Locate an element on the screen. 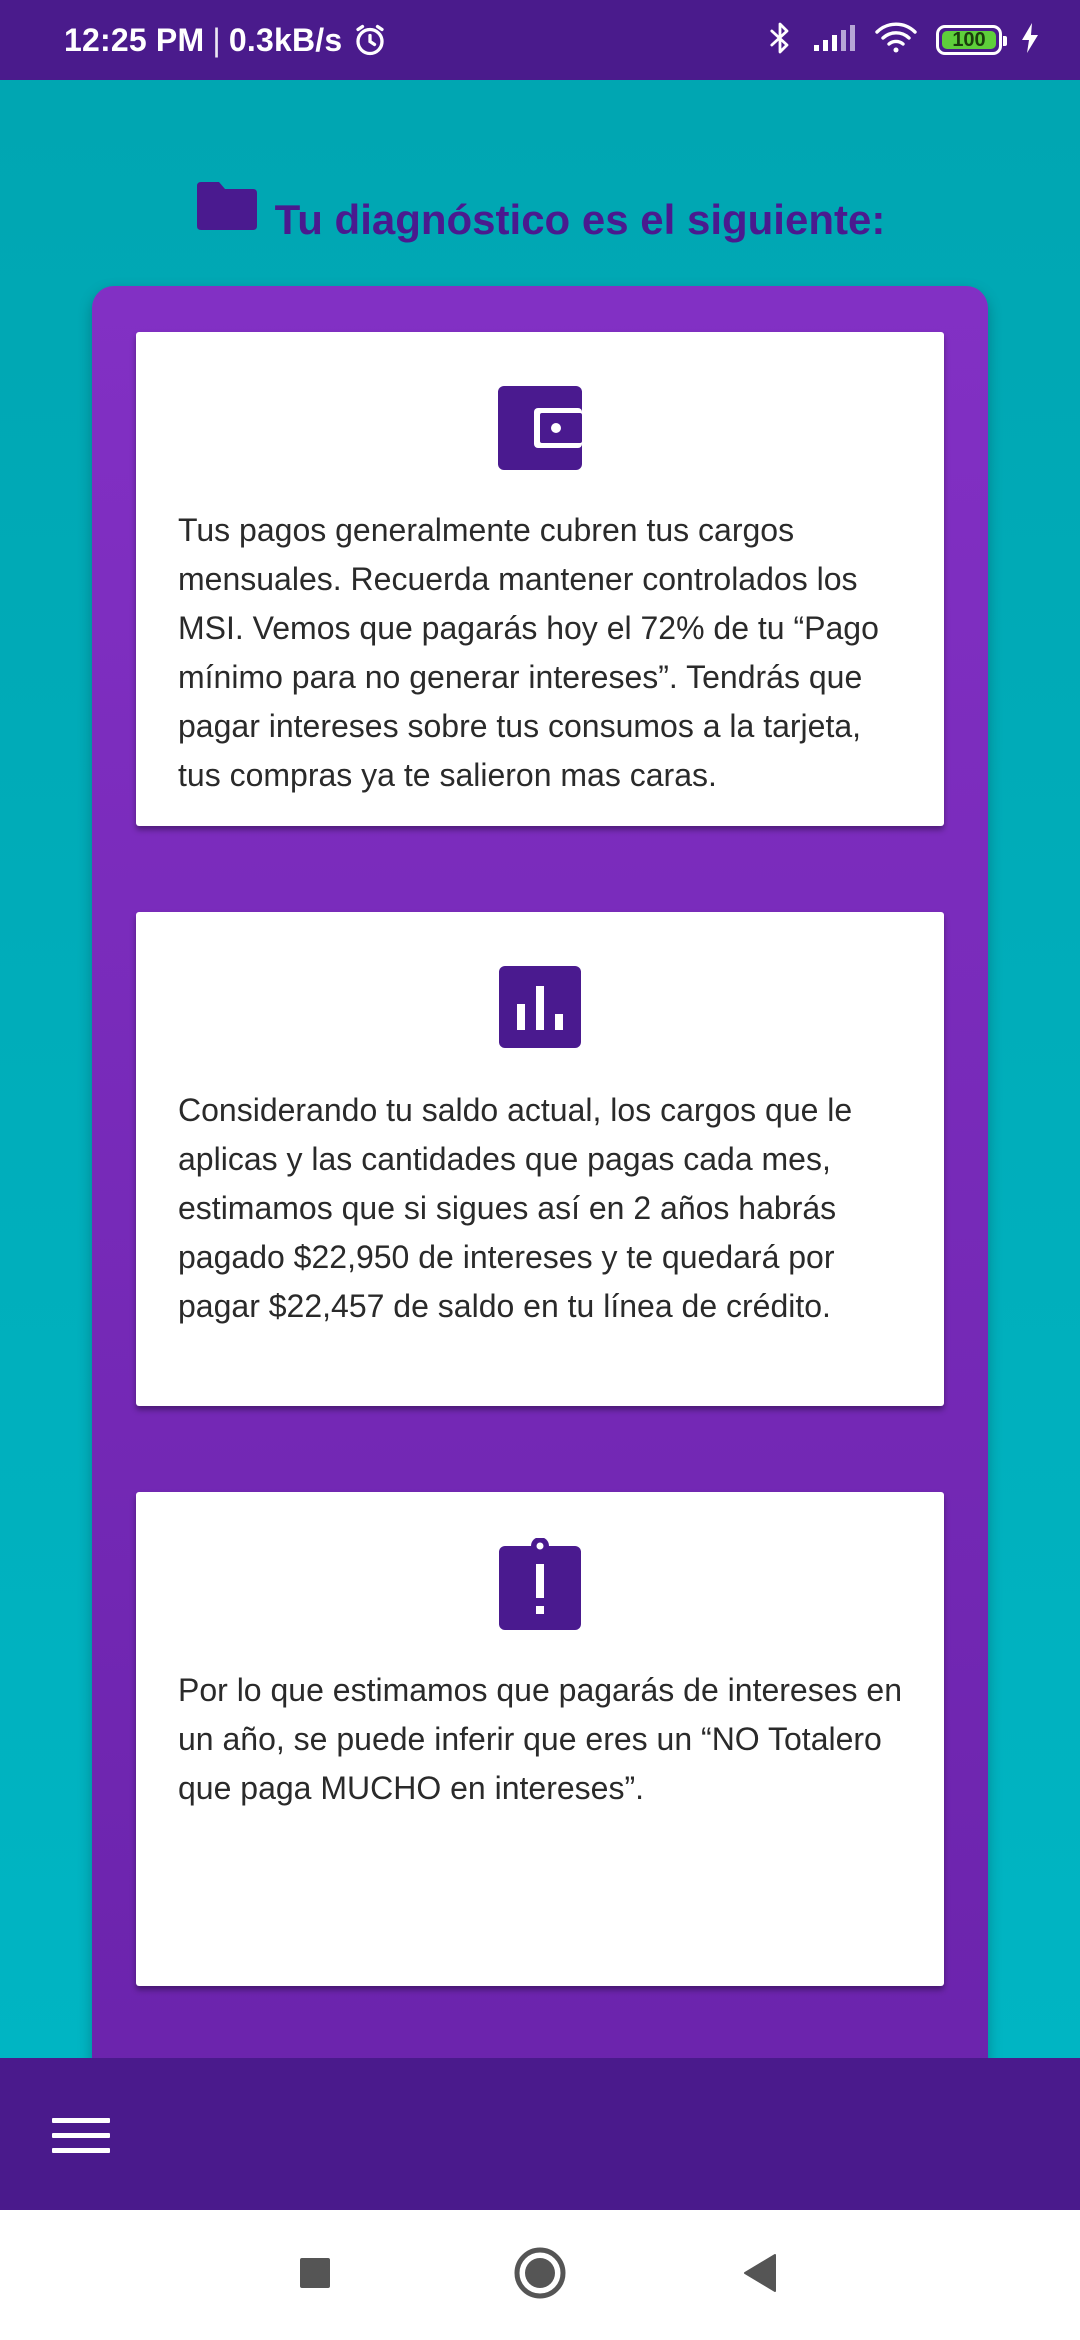 This screenshot has height=2340, width=1080. status-bar: 12:25 PM | 0.3kB/s 100 is located at coordinates (540, 40).